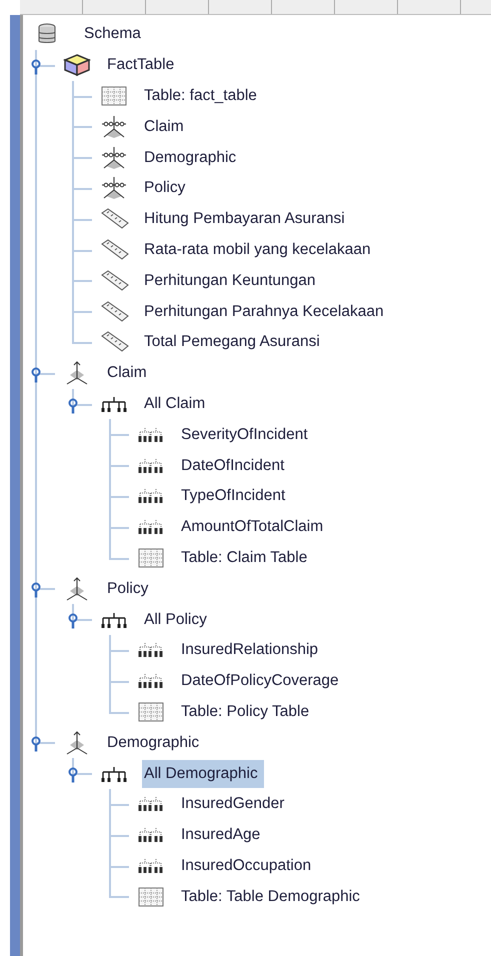 The height and width of the screenshot is (956, 491). I want to click on database-icon, so click(47, 34).